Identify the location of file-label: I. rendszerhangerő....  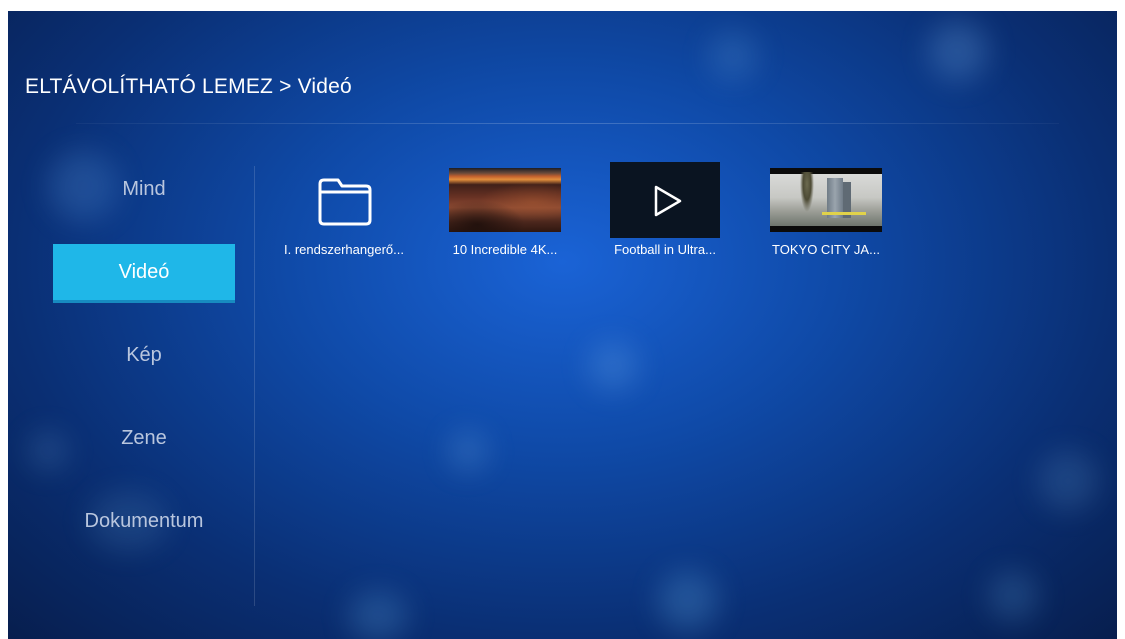
(344, 249).